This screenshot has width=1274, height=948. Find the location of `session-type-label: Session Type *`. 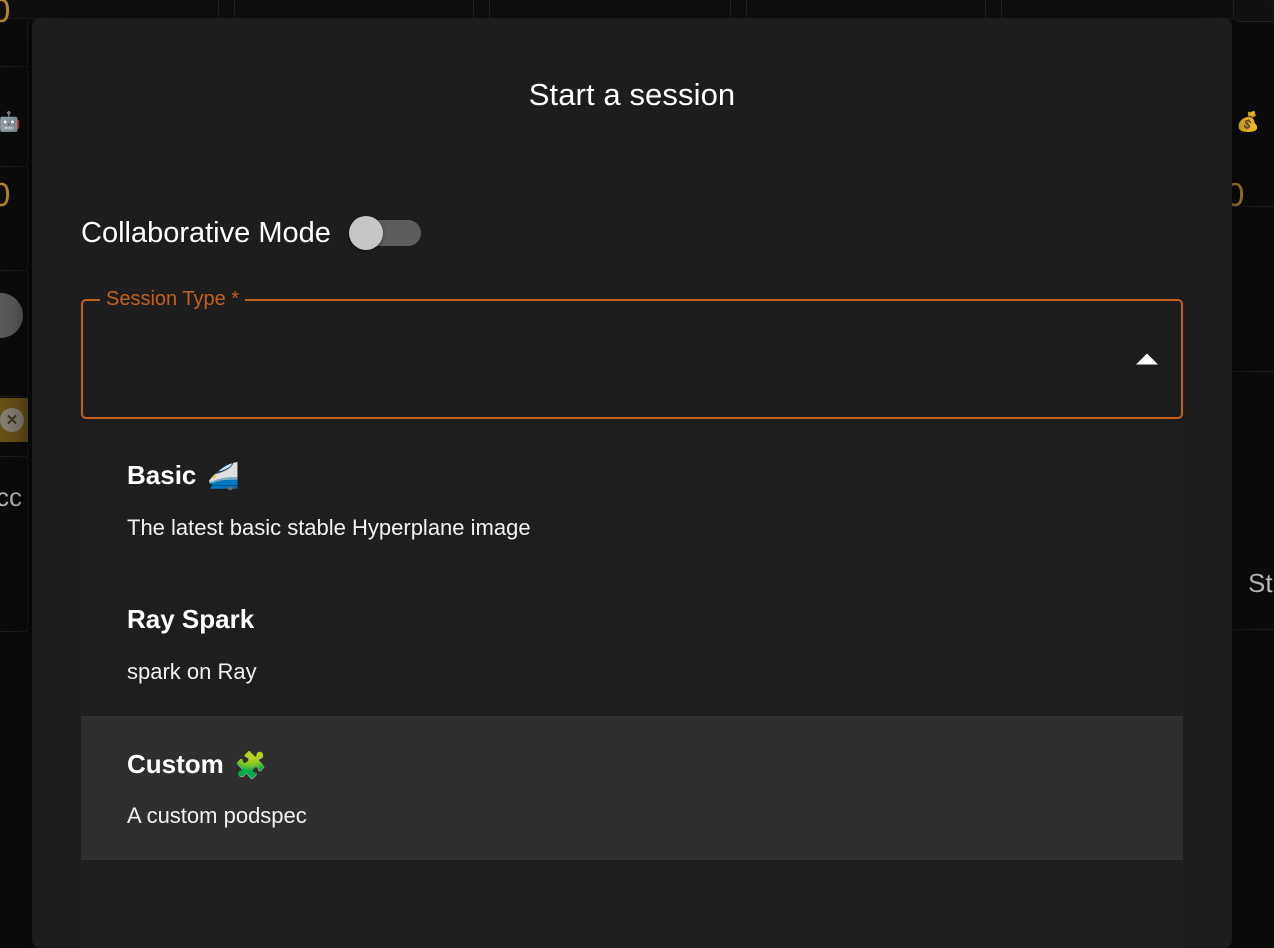

session-type-label: Session Type * is located at coordinates (173, 299).